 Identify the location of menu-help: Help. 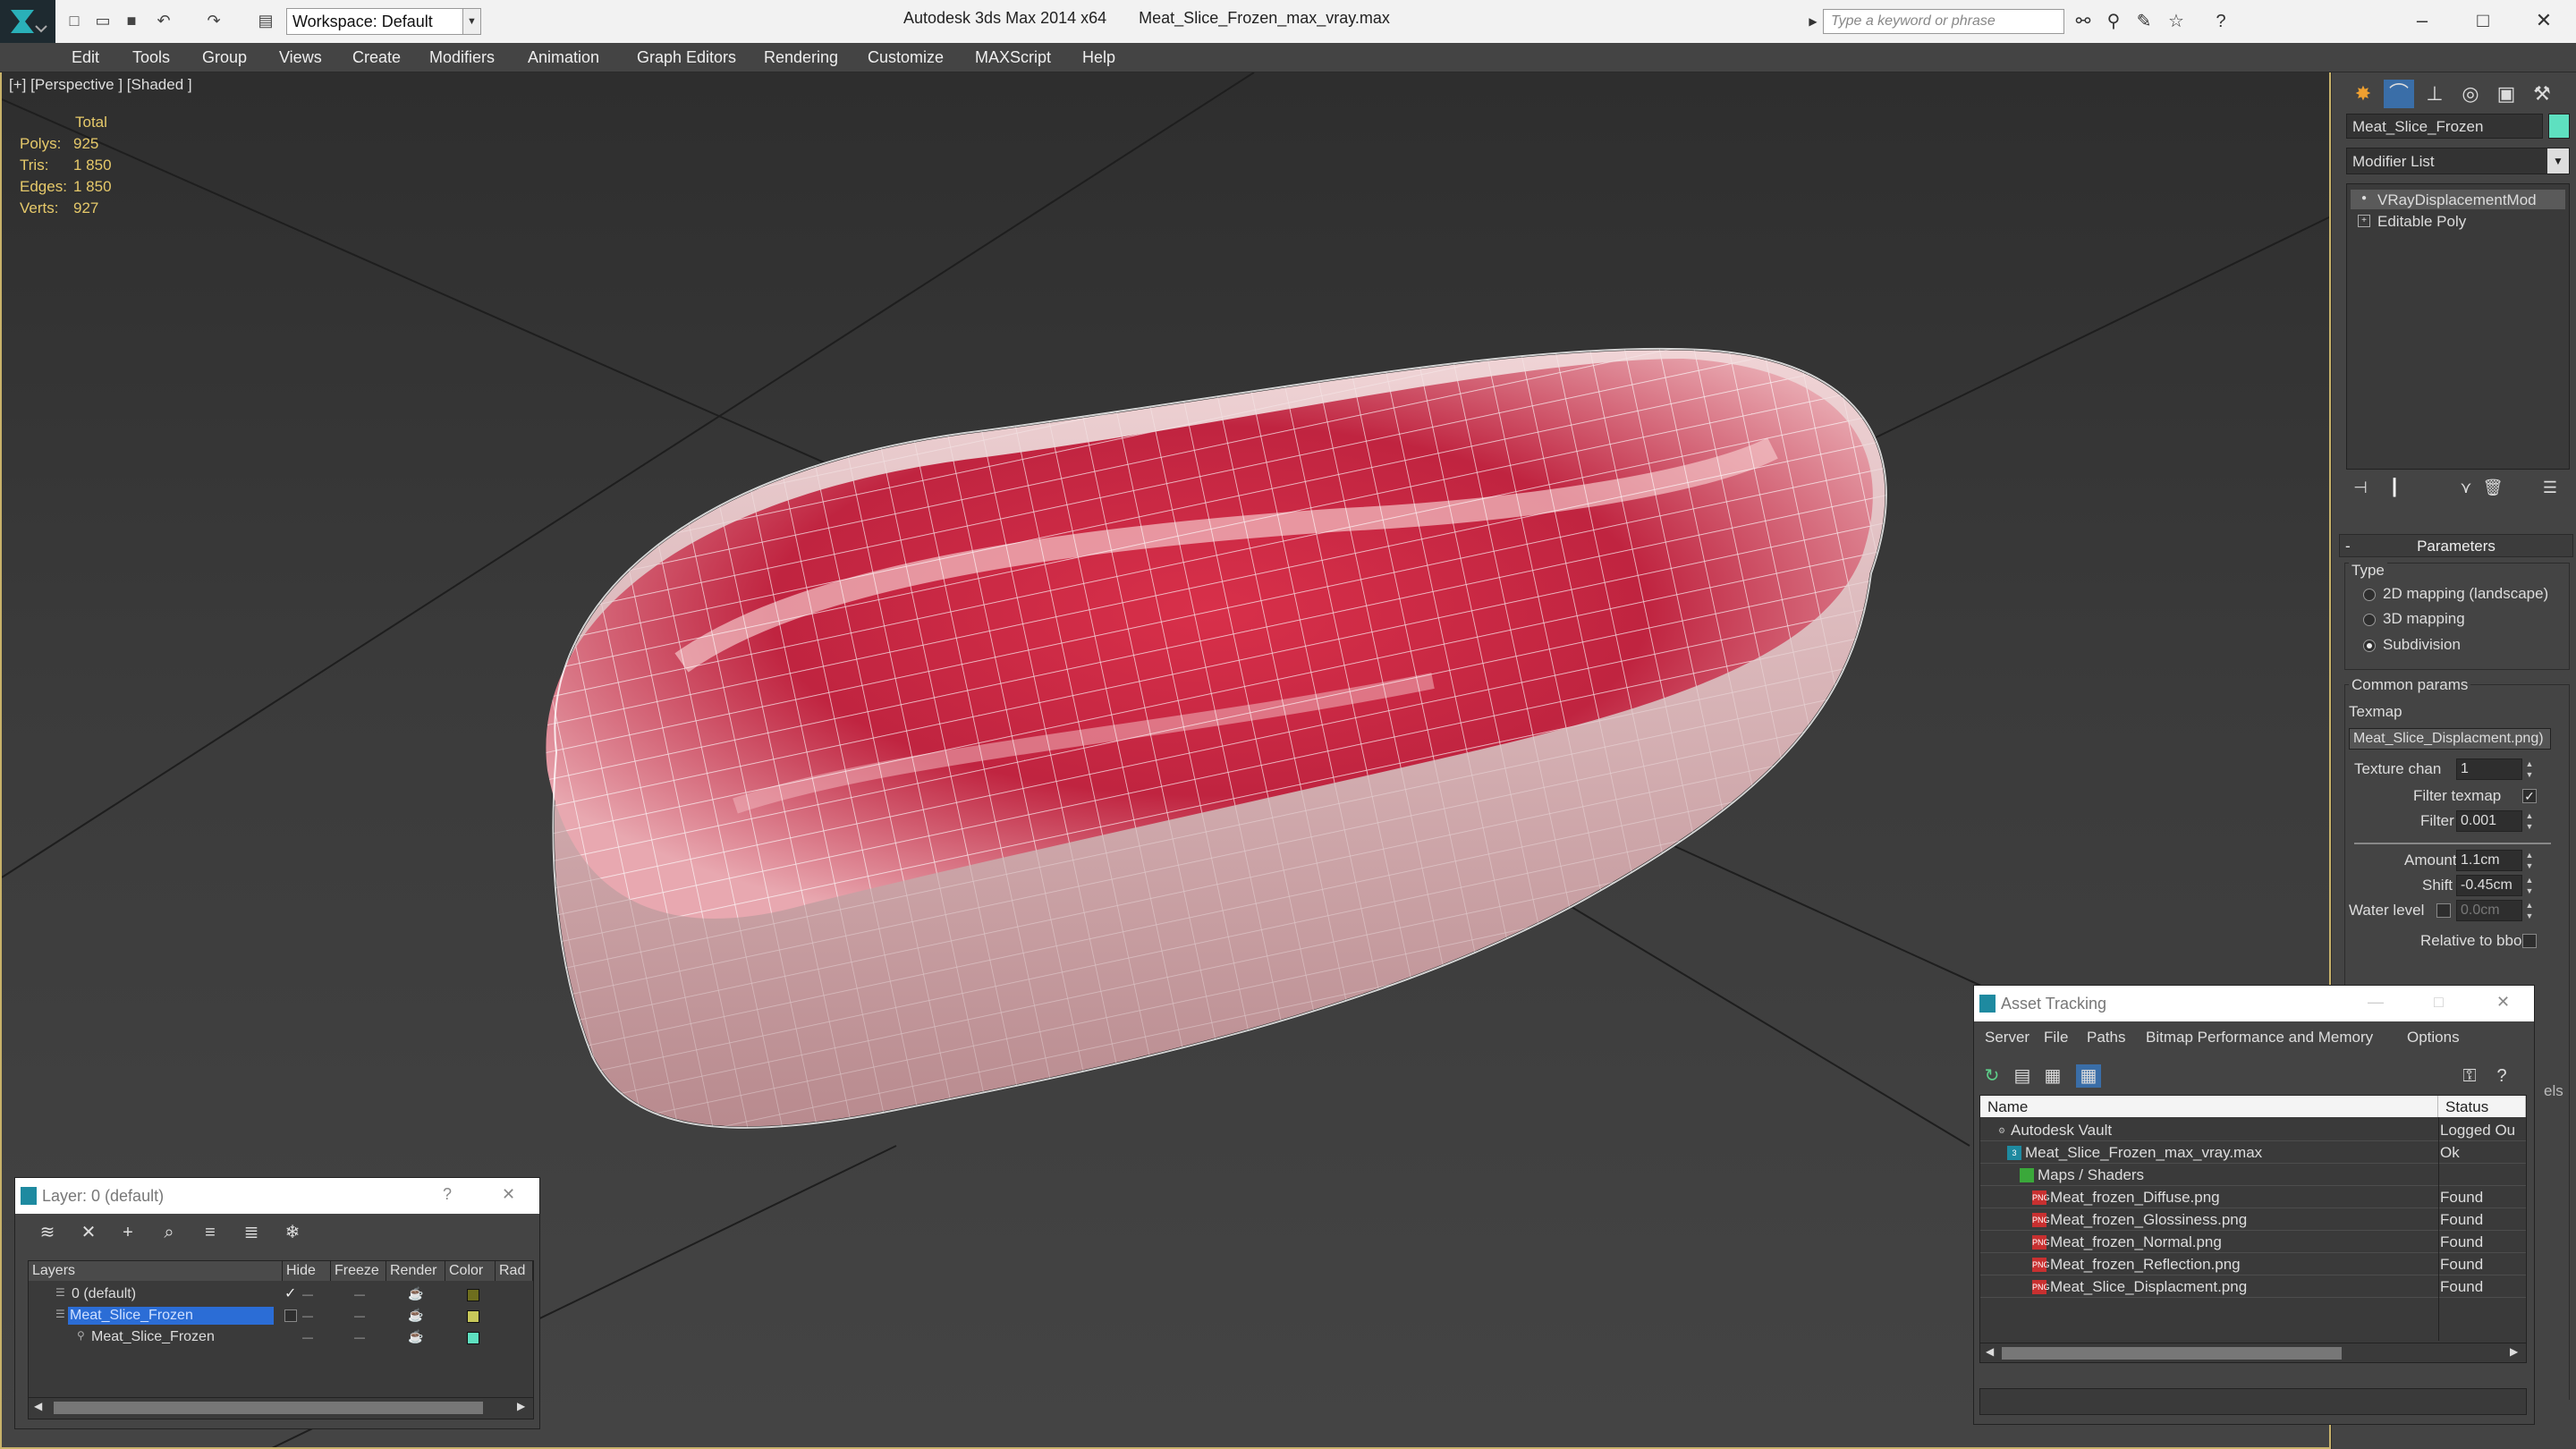
(1098, 57).